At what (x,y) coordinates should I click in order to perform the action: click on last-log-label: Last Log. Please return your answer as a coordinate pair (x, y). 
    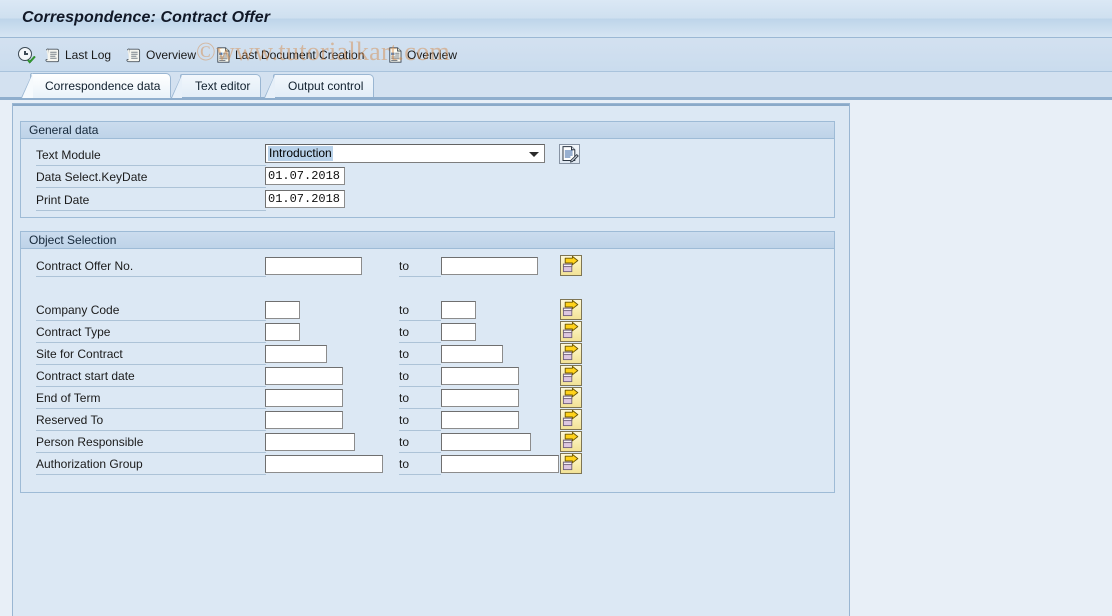
    Looking at the image, I should click on (88, 55).